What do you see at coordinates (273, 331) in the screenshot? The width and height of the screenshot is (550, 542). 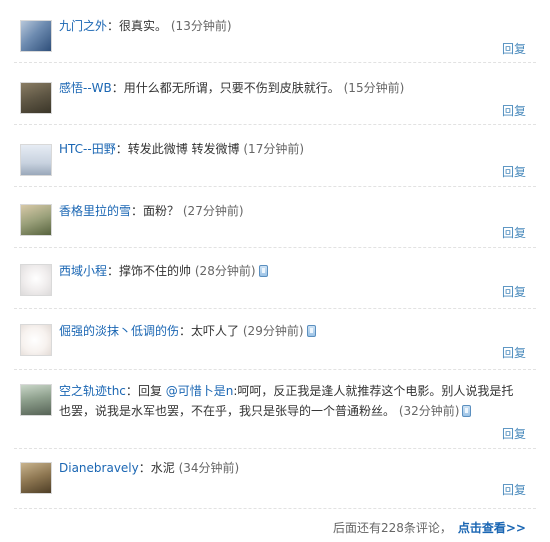 I see `comment-time: (29分钟前)` at bounding box center [273, 331].